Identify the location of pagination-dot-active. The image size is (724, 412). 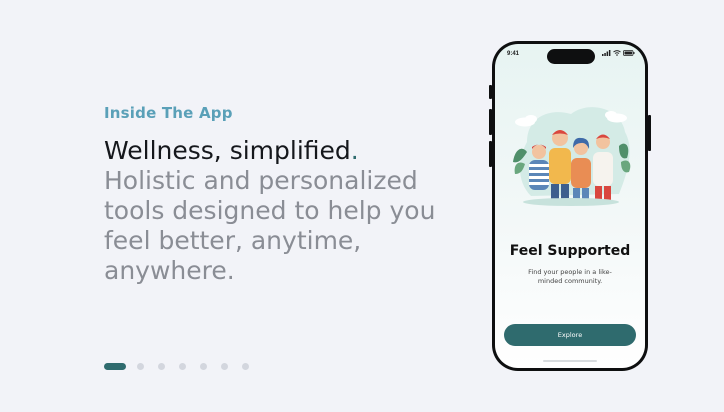
(115, 366).